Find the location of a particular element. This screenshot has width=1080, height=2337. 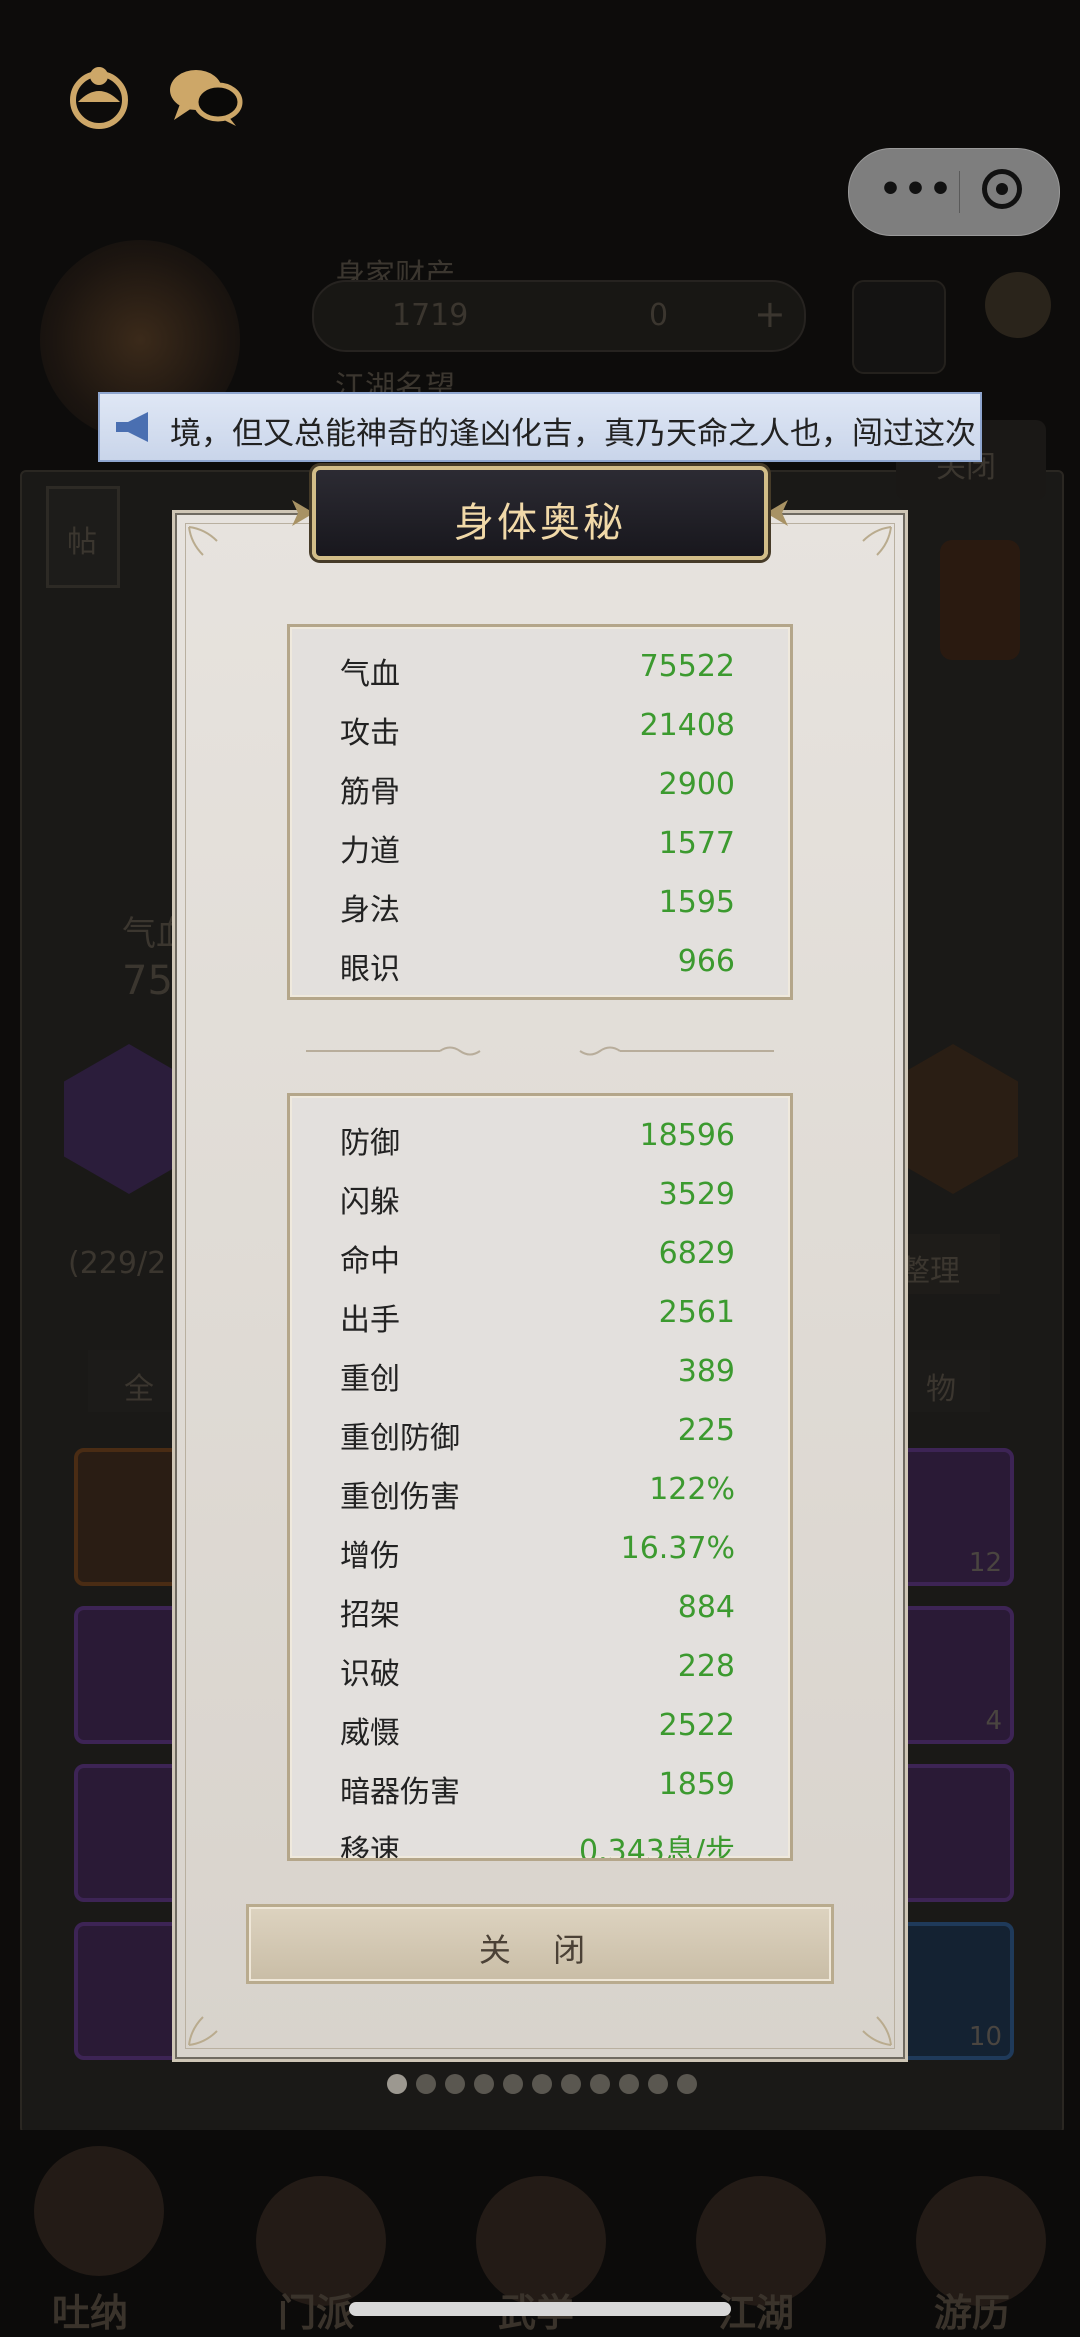

stat-row: 识破 228 is located at coordinates (540, 1668).